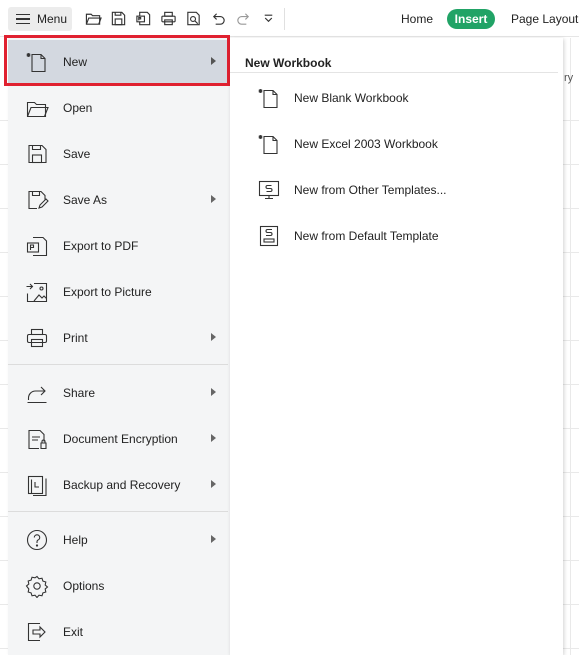  Describe the element at coordinates (394, 72) in the screenshot. I see `submenu-divider` at that location.